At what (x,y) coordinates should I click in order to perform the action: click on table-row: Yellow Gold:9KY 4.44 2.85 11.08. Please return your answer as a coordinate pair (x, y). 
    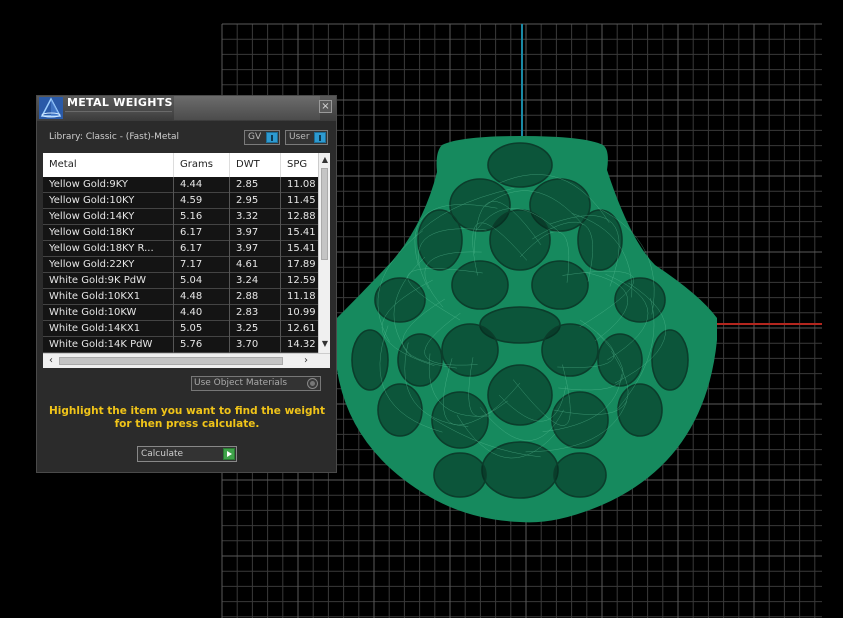
    Looking at the image, I should click on (180, 185).